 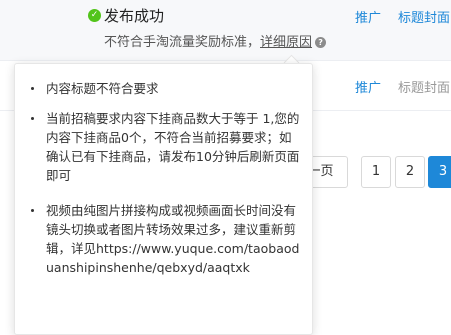 I want to click on page-button-3: 3, so click(x=439, y=172).